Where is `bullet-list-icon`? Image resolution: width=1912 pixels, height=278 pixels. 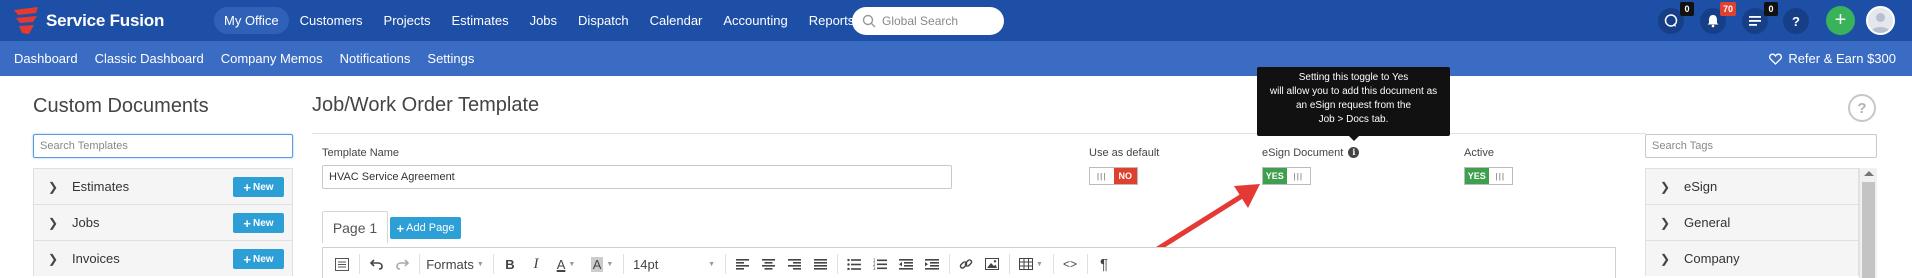 bullet-list-icon is located at coordinates (854, 264).